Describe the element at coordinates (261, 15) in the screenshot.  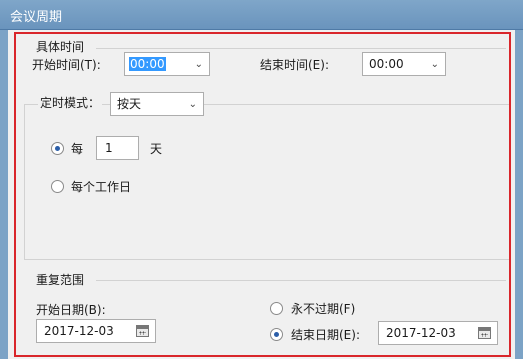
I see `title-bar: 会议周期` at that location.